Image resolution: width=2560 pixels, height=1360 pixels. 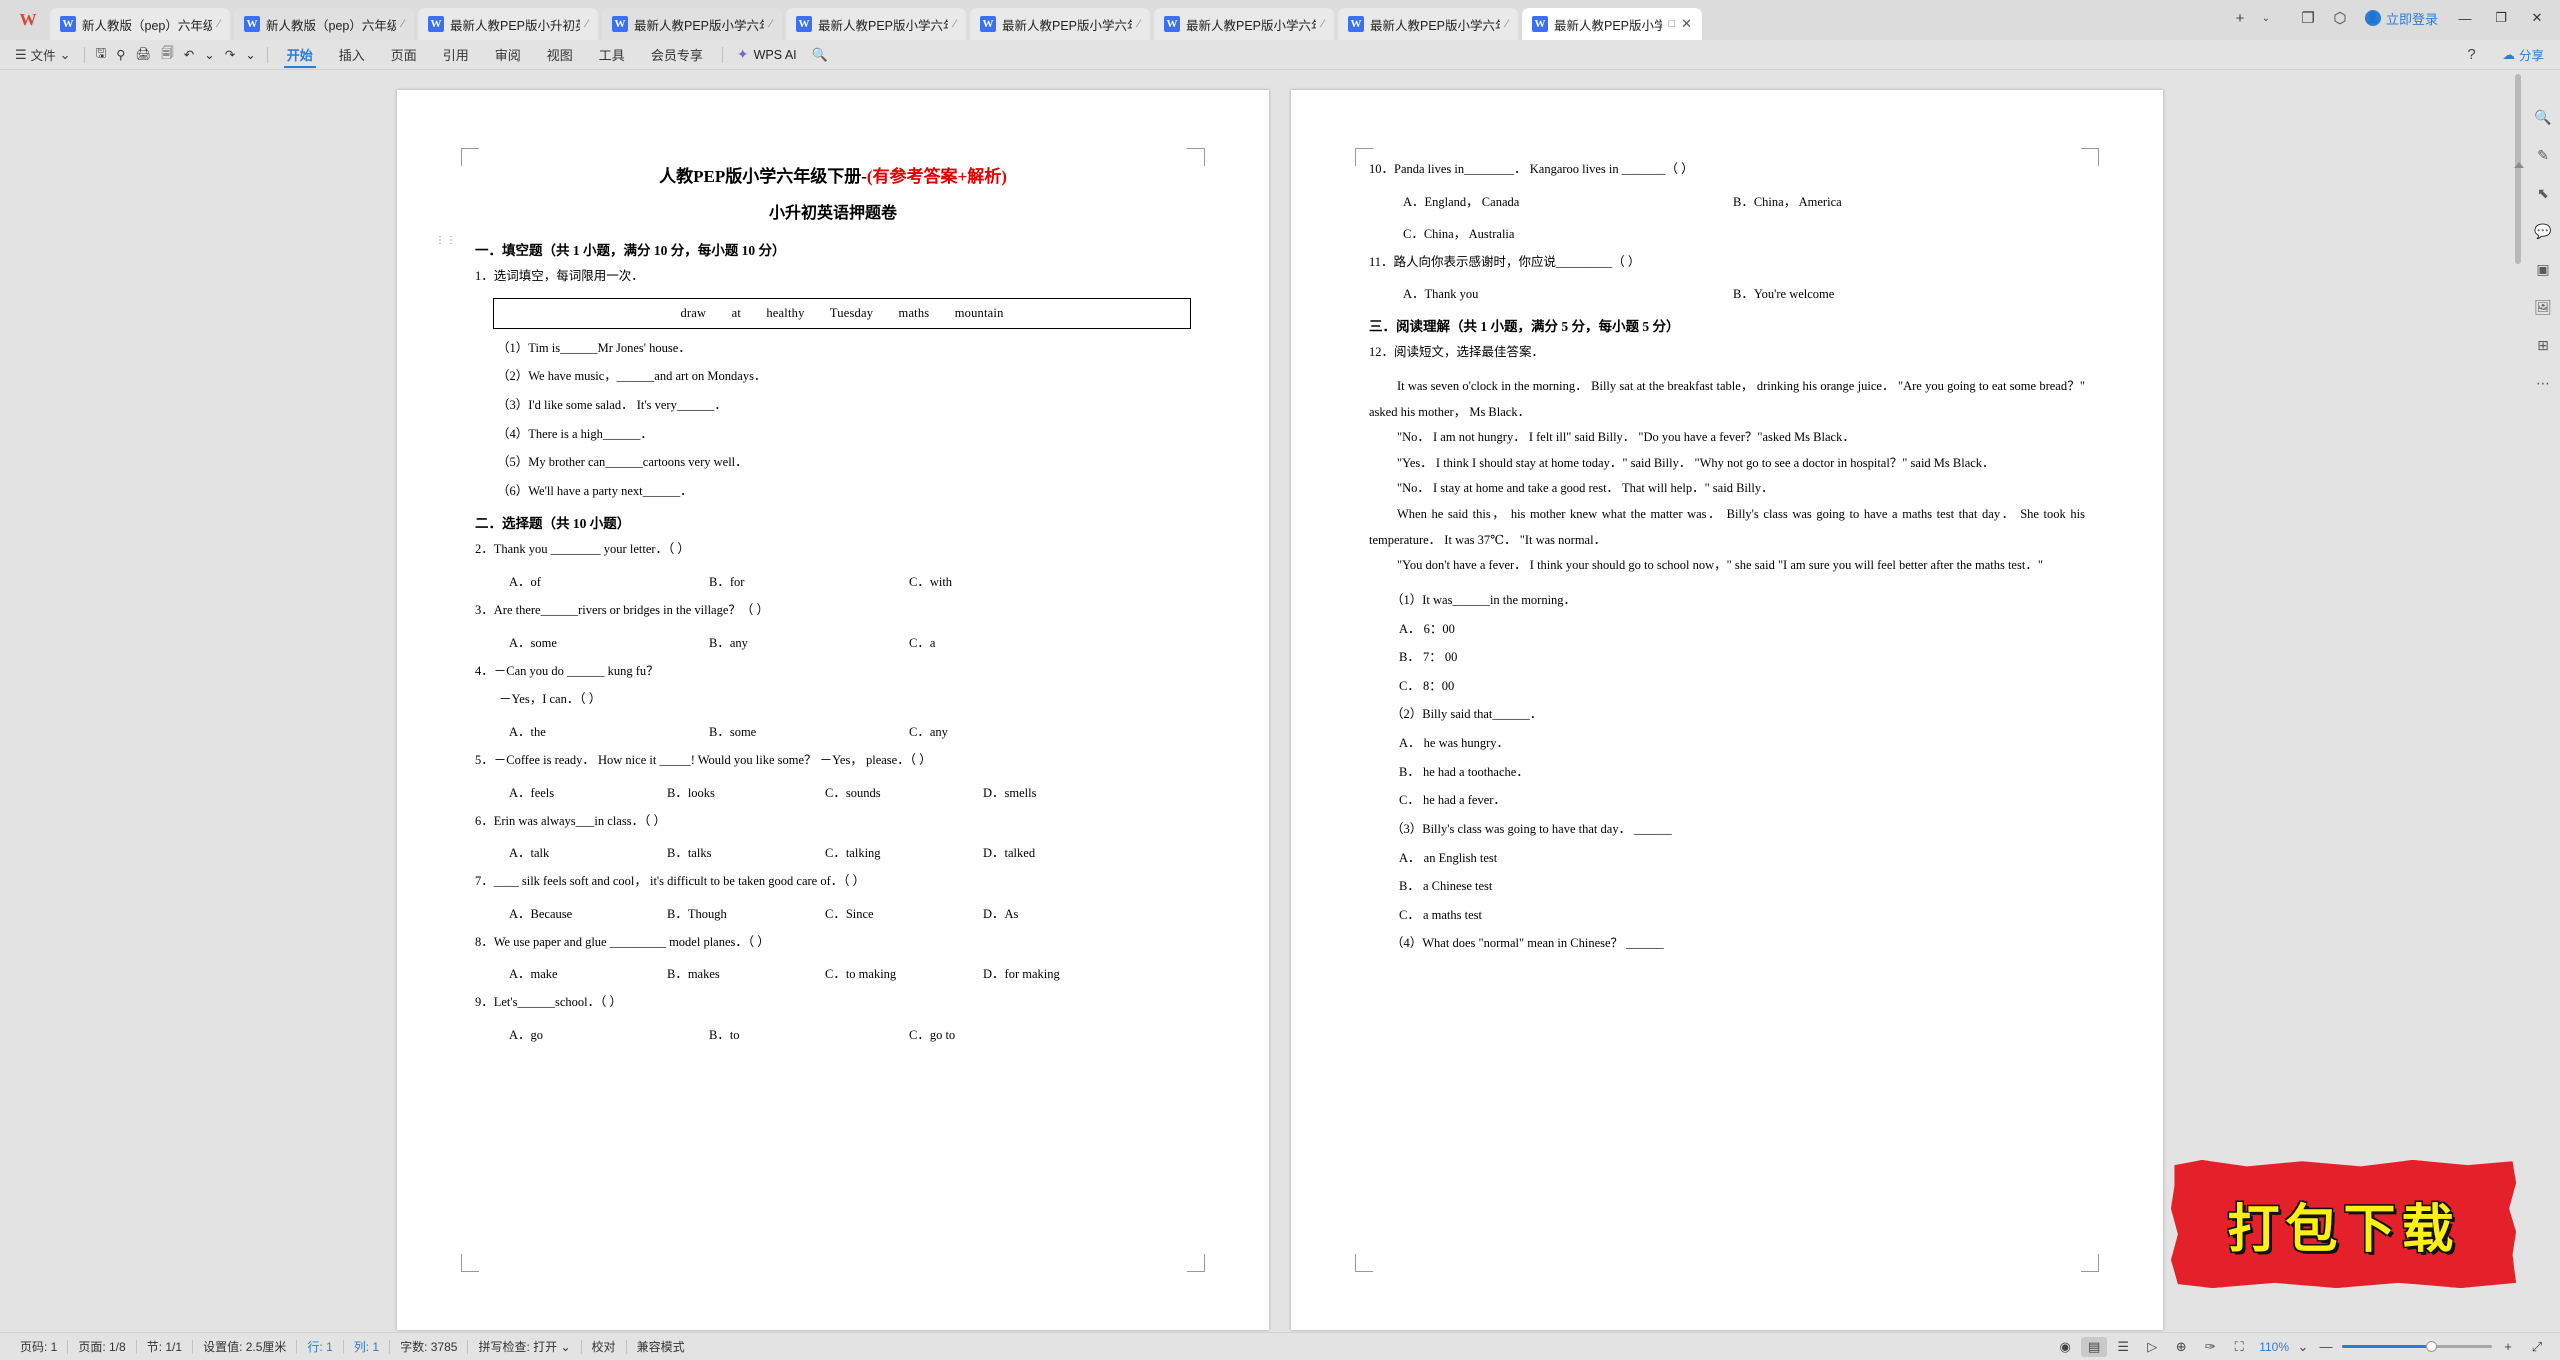 I want to click on document-tab-4: W 最新人教PEP版小学六年级下册 ⁄, so click(x=692, y=24).